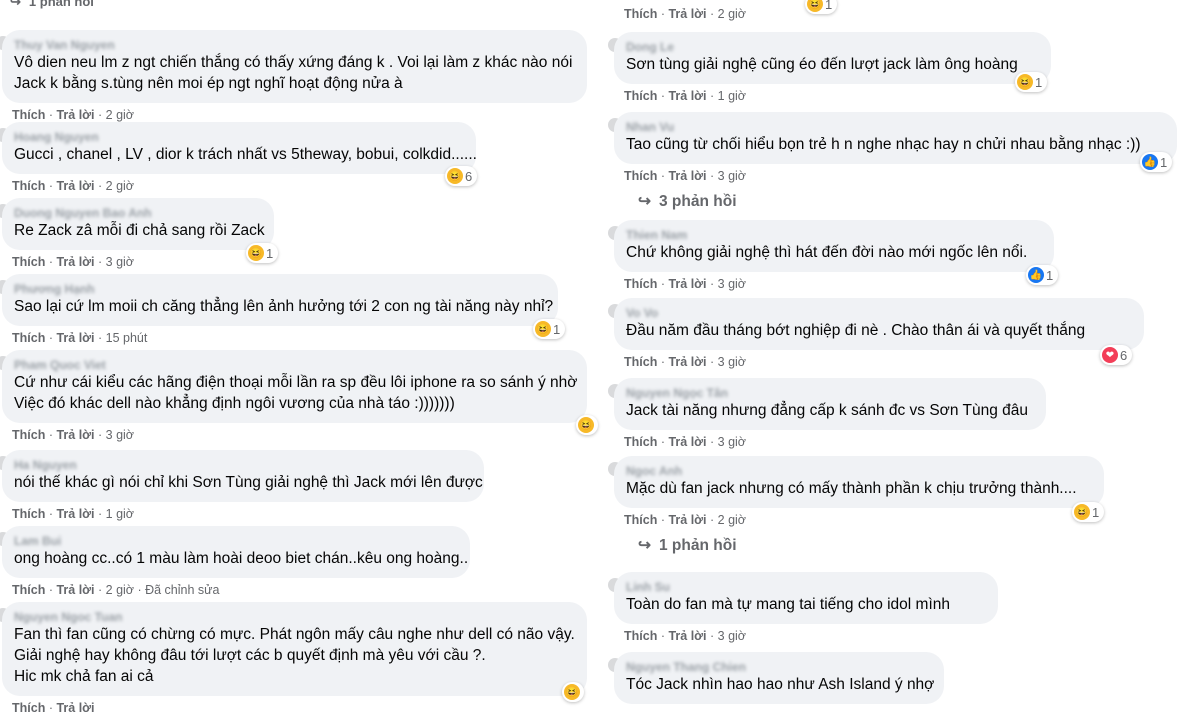 The width and height of the screenshot is (1200, 715). What do you see at coordinates (830, 393) in the screenshot?
I see `comment-author: Nguyen Ngọc Tân` at bounding box center [830, 393].